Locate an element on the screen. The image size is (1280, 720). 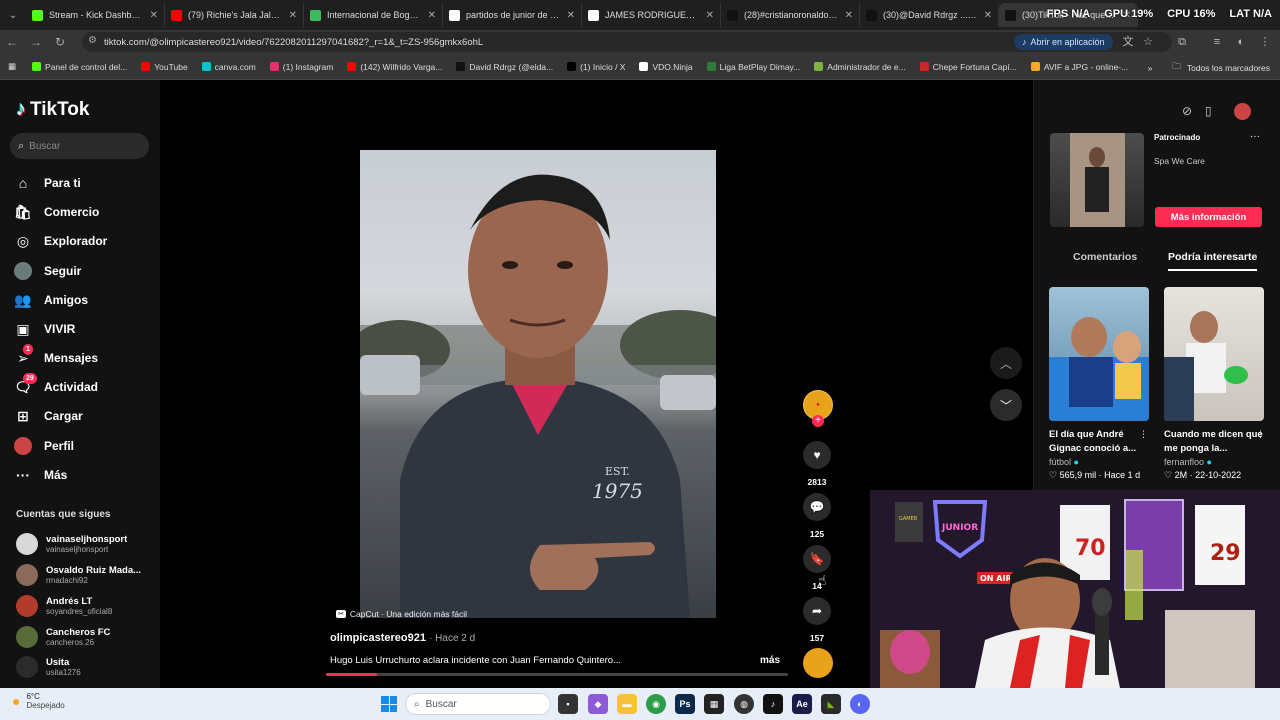
sidebar-item-actividad: 🗨 29 Actividad is located at coordinates (56, 385).